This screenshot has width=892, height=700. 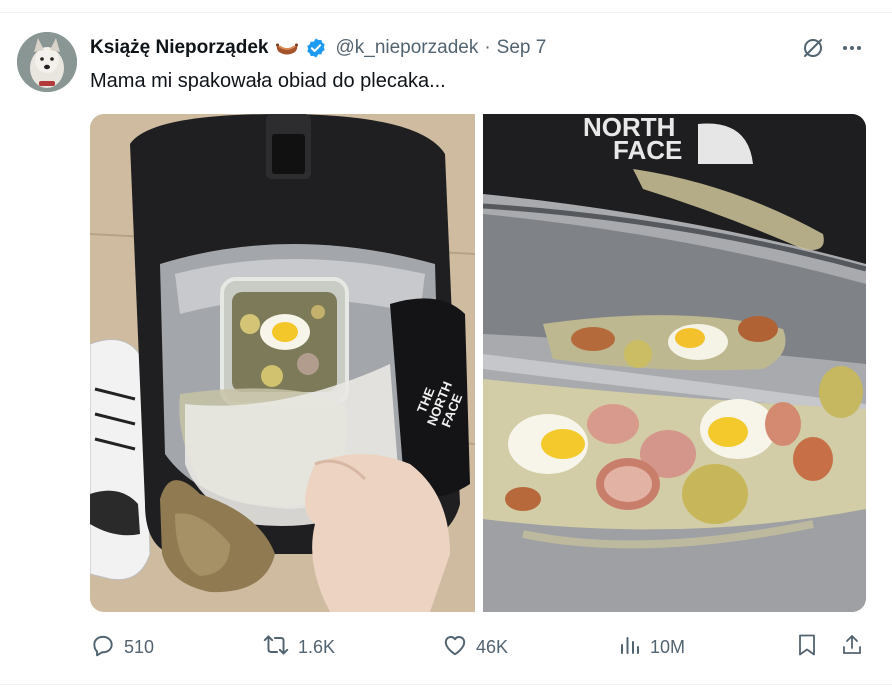 What do you see at coordinates (446, 684) in the screenshot?
I see `bottom-divider` at bounding box center [446, 684].